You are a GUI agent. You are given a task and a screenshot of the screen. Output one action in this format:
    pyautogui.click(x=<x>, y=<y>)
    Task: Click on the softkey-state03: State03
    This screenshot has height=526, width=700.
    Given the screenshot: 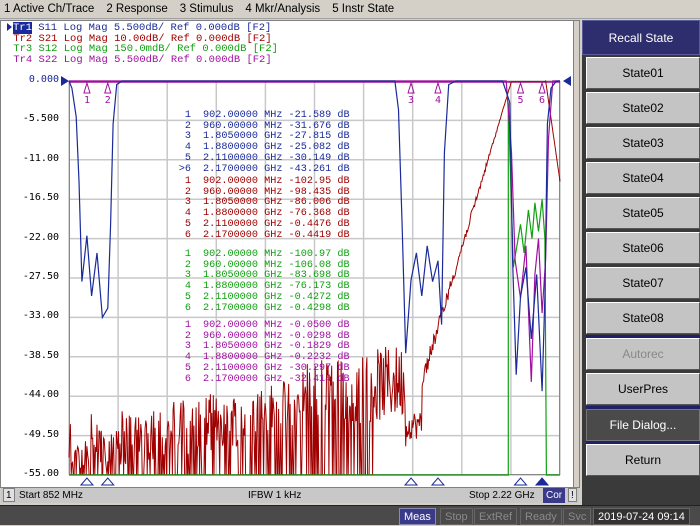 What is the action you would take?
    pyautogui.click(x=643, y=143)
    